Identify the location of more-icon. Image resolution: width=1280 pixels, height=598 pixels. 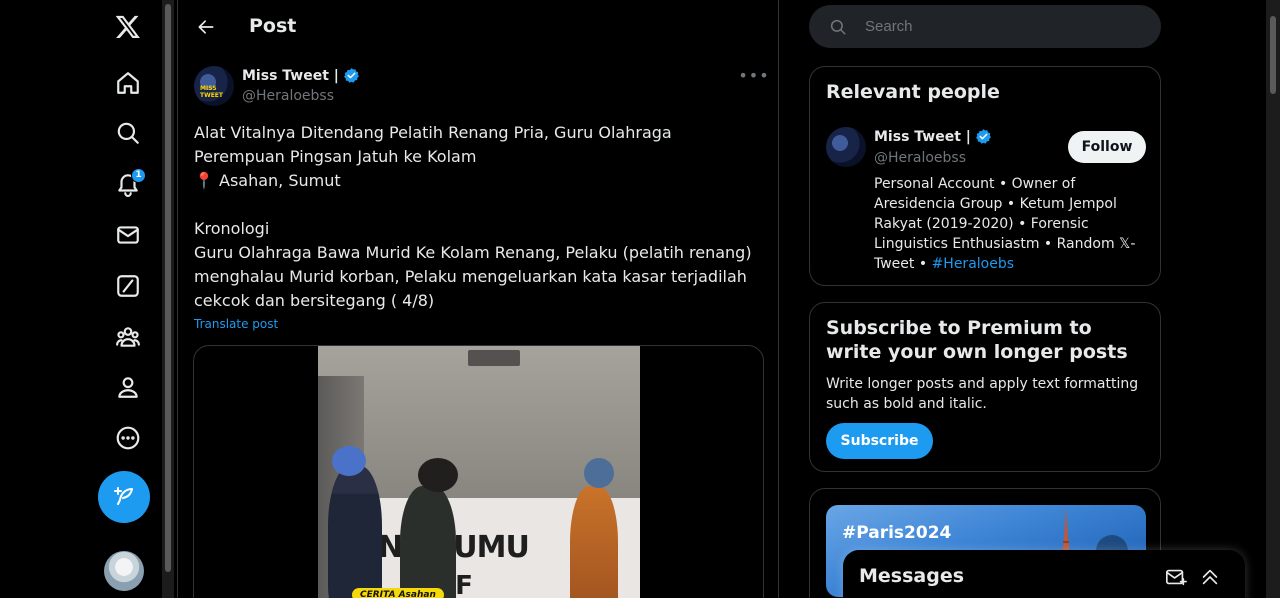
(128, 438).